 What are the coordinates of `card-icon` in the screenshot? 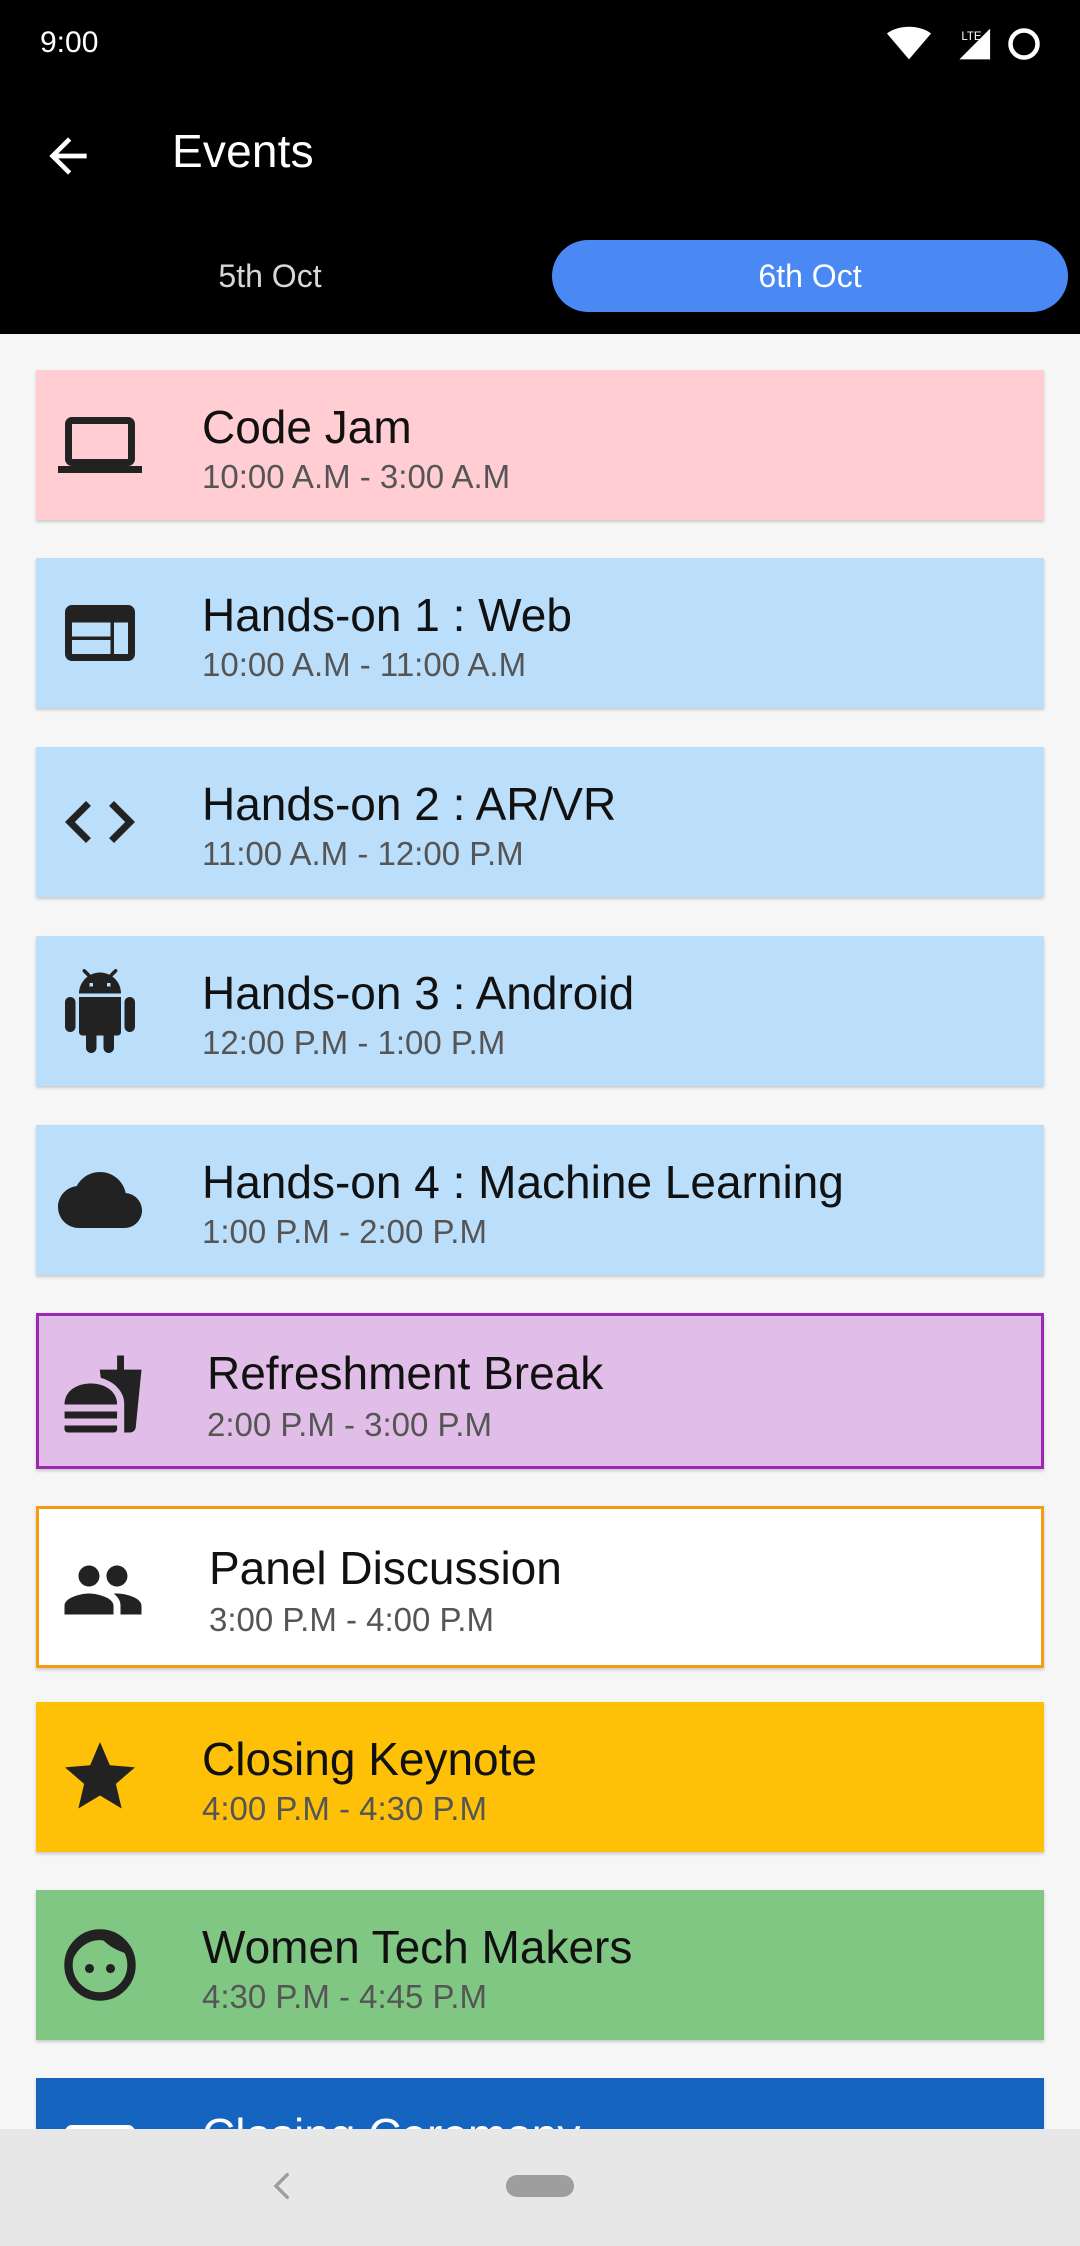 It's located at (100, 2127).